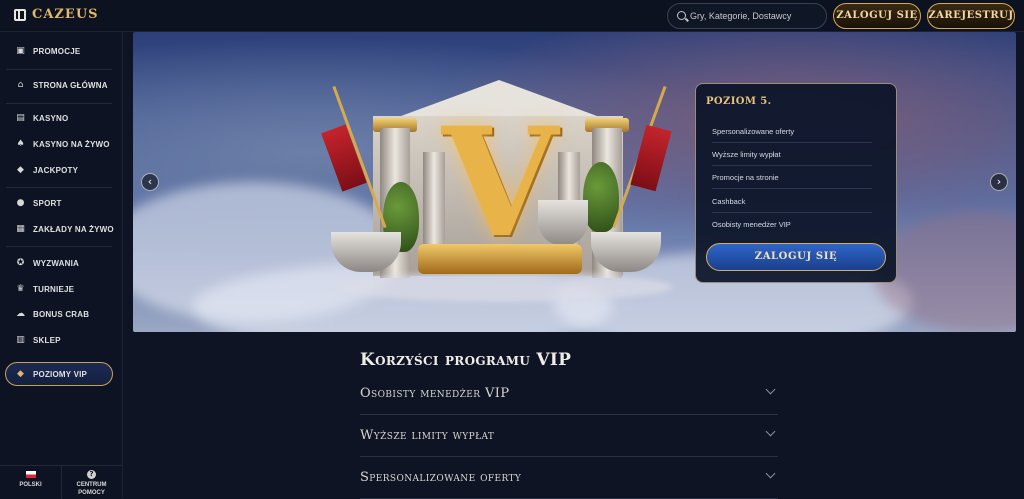  I want to click on crab-icon: ☁, so click(20, 313).